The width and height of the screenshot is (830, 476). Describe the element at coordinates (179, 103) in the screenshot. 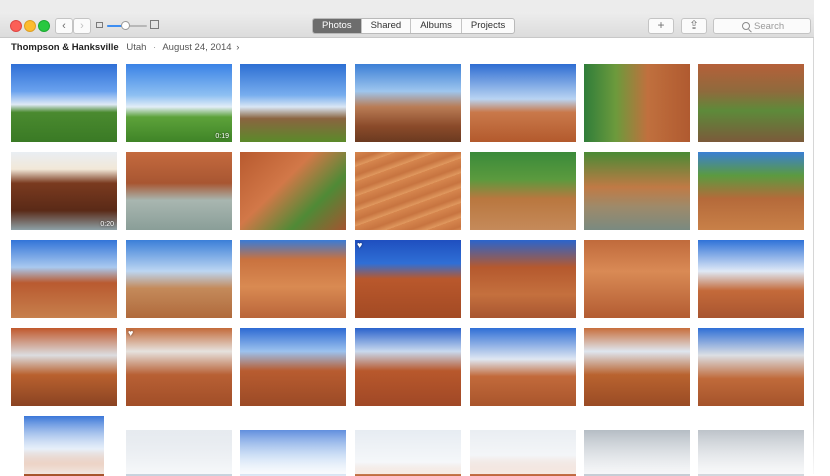

I see `photo-thumbnail: 0:19` at that location.